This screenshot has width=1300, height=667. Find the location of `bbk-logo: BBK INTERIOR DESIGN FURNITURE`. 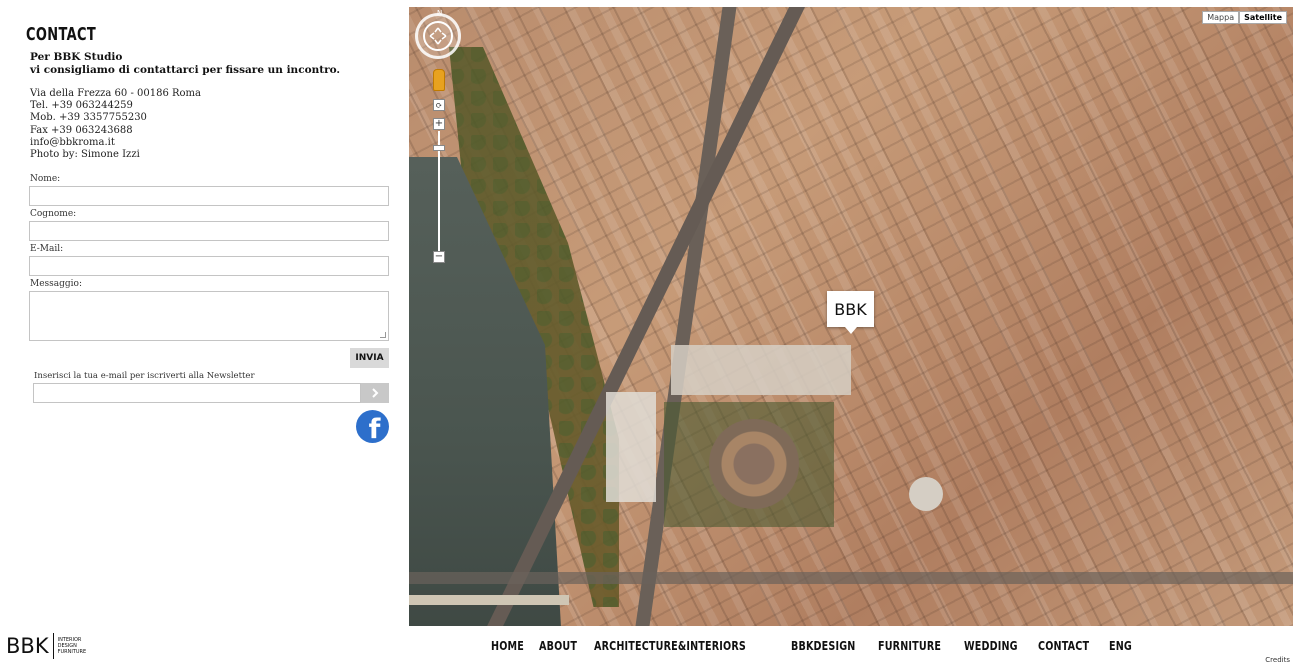

bbk-logo: BBK INTERIOR DESIGN FURNITURE is located at coordinates (46, 646).